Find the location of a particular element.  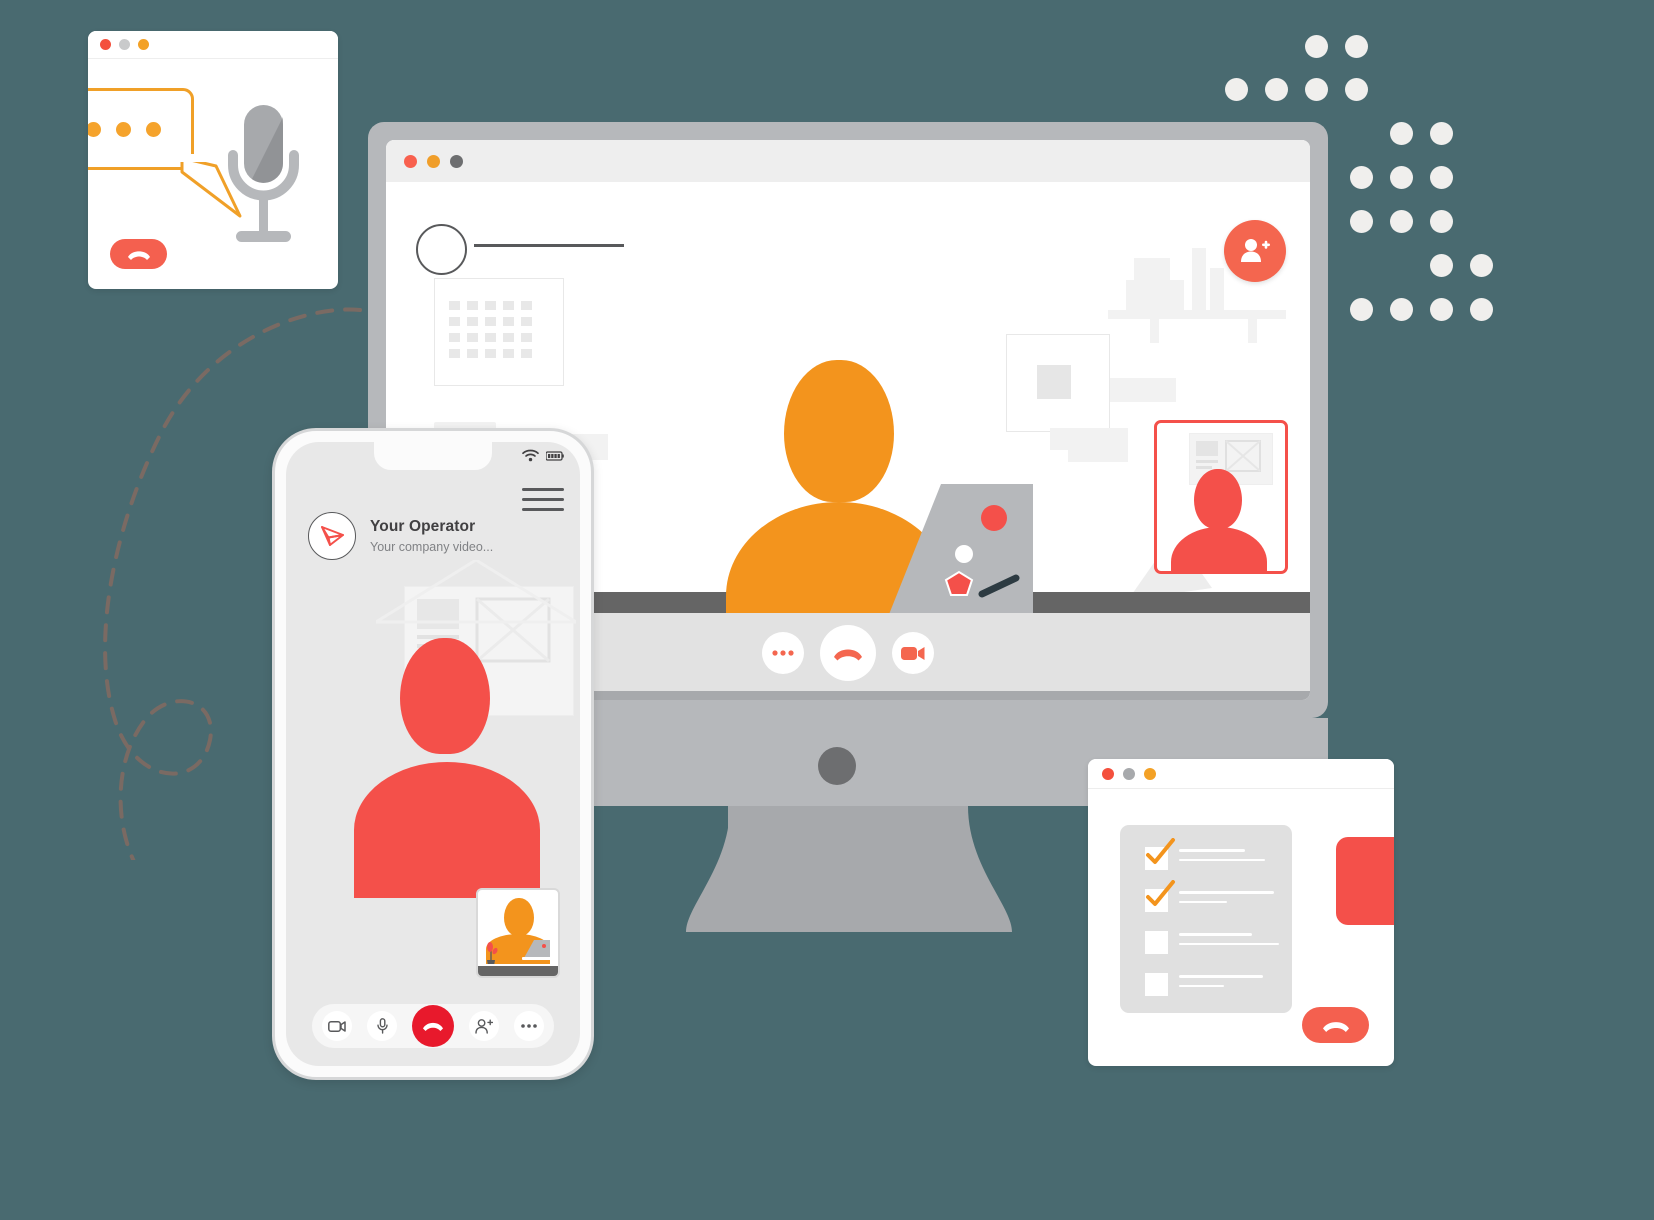

microphone-icon is located at coordinates (382, 1026).